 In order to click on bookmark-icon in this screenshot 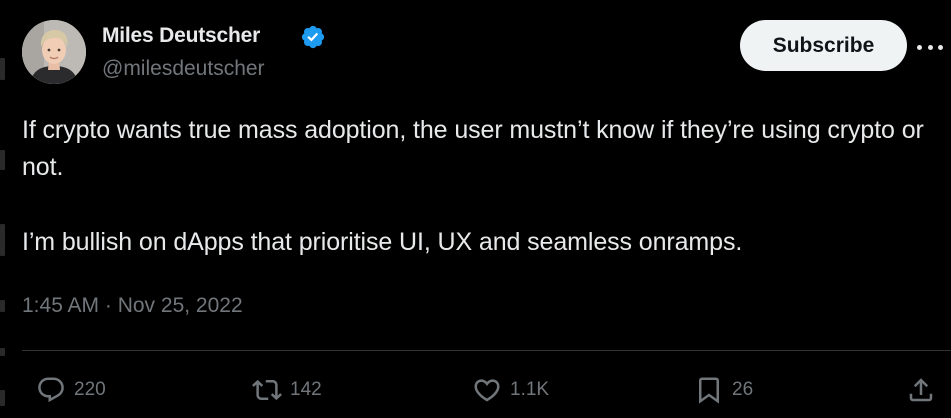, I will do `click(709, 390)`.